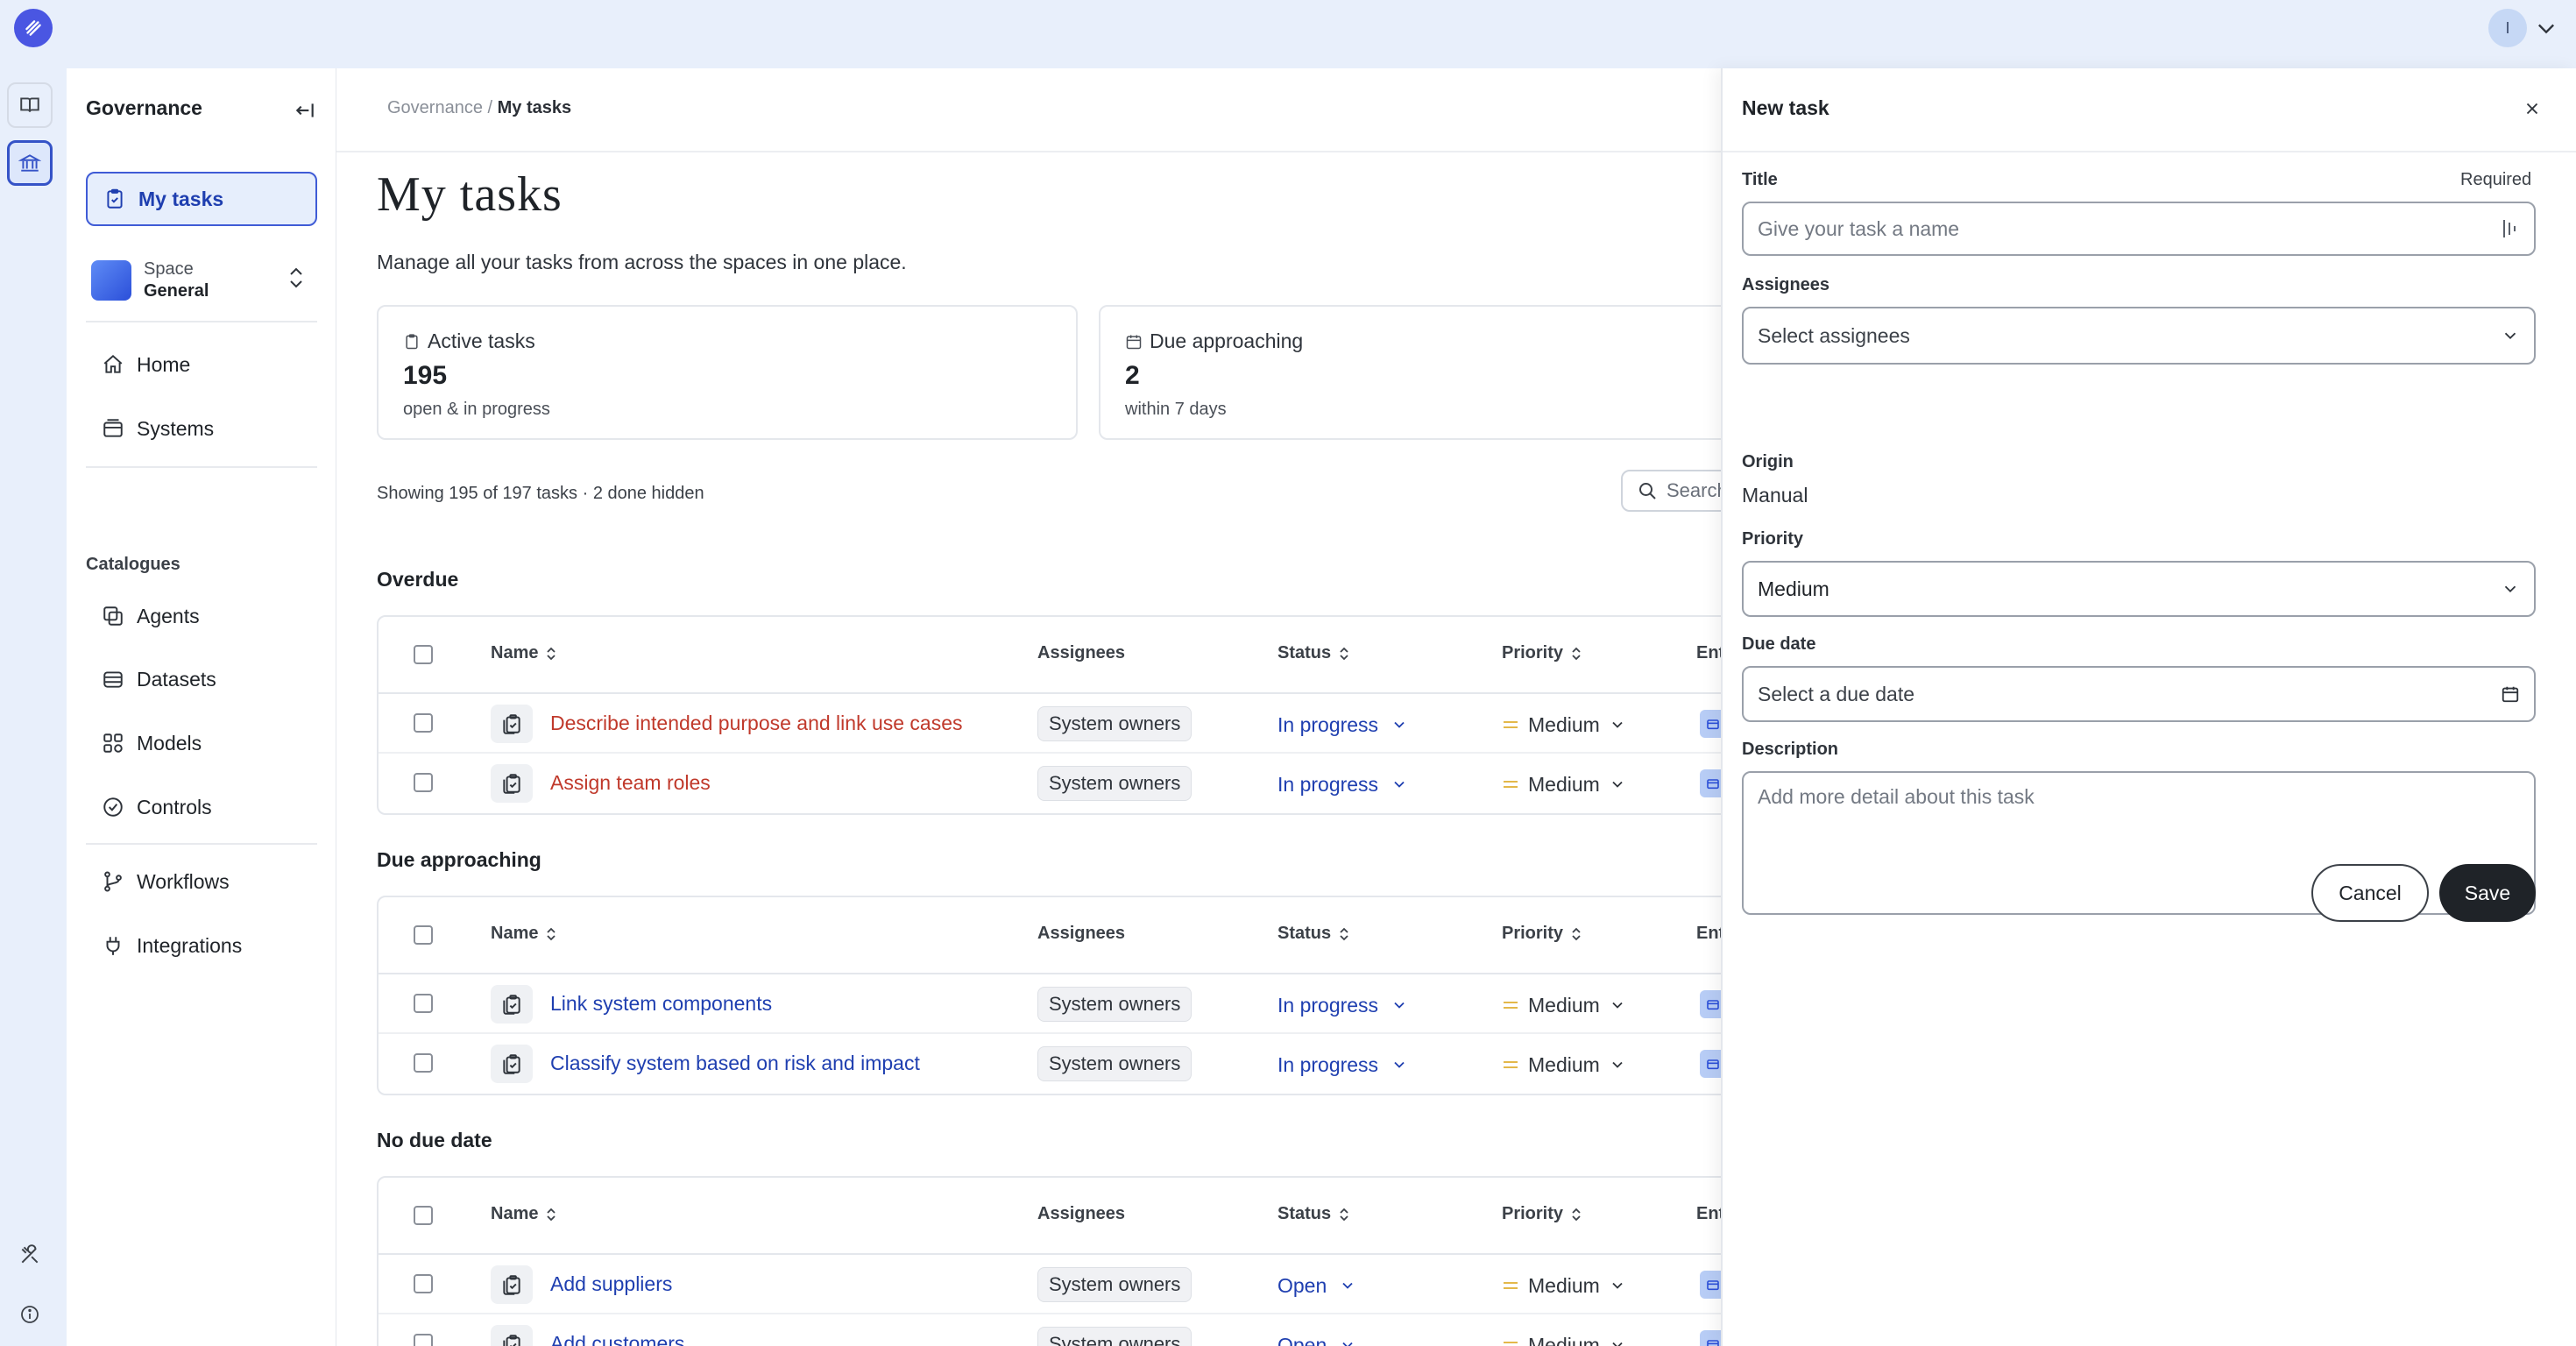 The height and width of the screenshot is (1346, 2576). What do you see at coordinates (176, 428) in the screenshot?
I see `sidebar-item-label: Systems` at bounding box center [176, 428].